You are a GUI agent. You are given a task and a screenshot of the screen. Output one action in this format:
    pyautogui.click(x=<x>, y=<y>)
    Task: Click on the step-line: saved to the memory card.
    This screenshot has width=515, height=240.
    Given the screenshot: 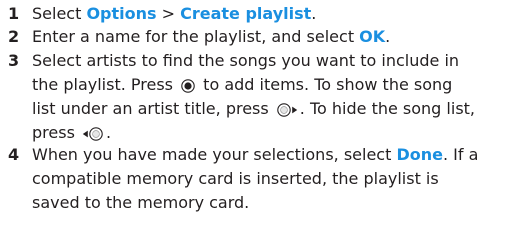 What is the action you would take?
    pyautogui.click(x=141, y=202)
    